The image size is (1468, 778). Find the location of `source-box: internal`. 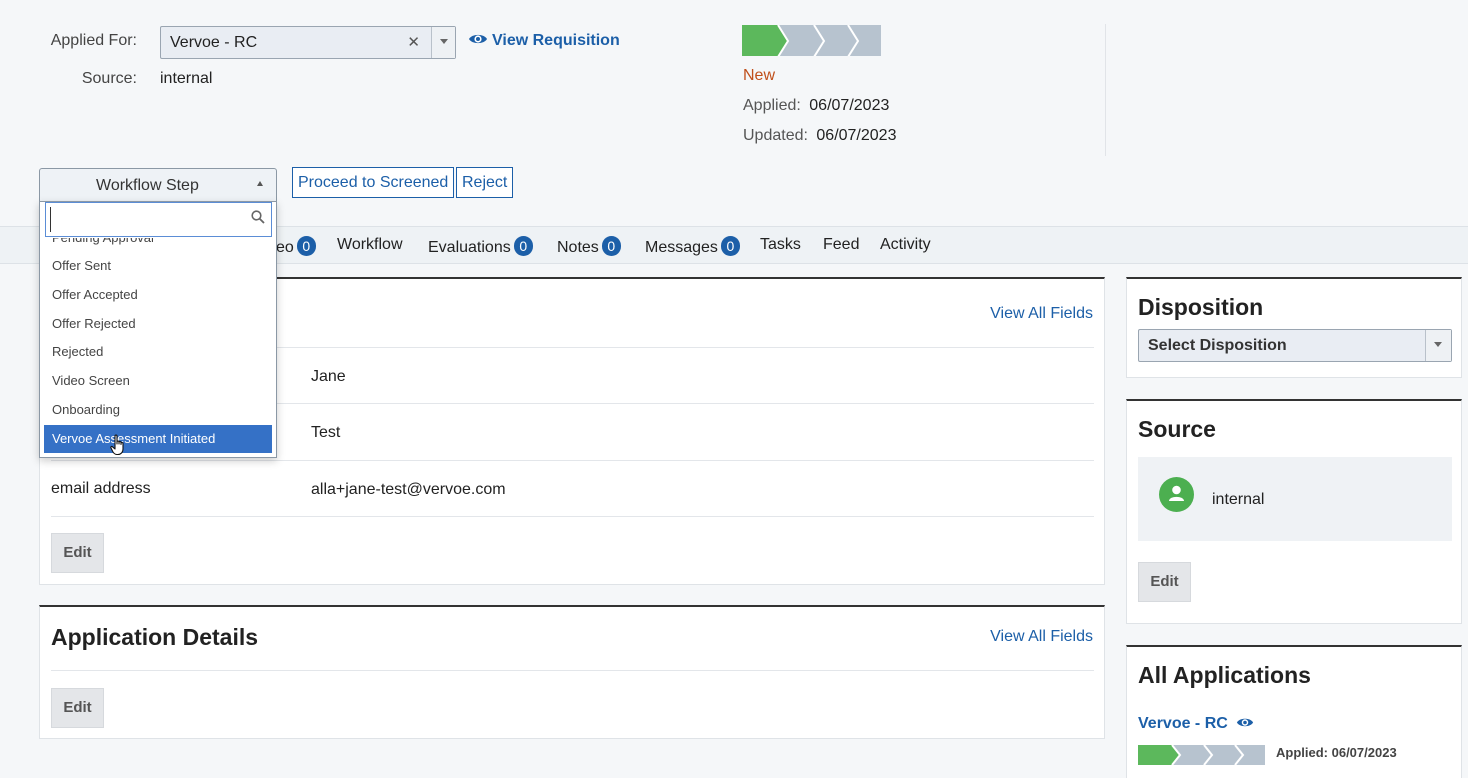

source-box: internal is located at coordinates (1295, 499).